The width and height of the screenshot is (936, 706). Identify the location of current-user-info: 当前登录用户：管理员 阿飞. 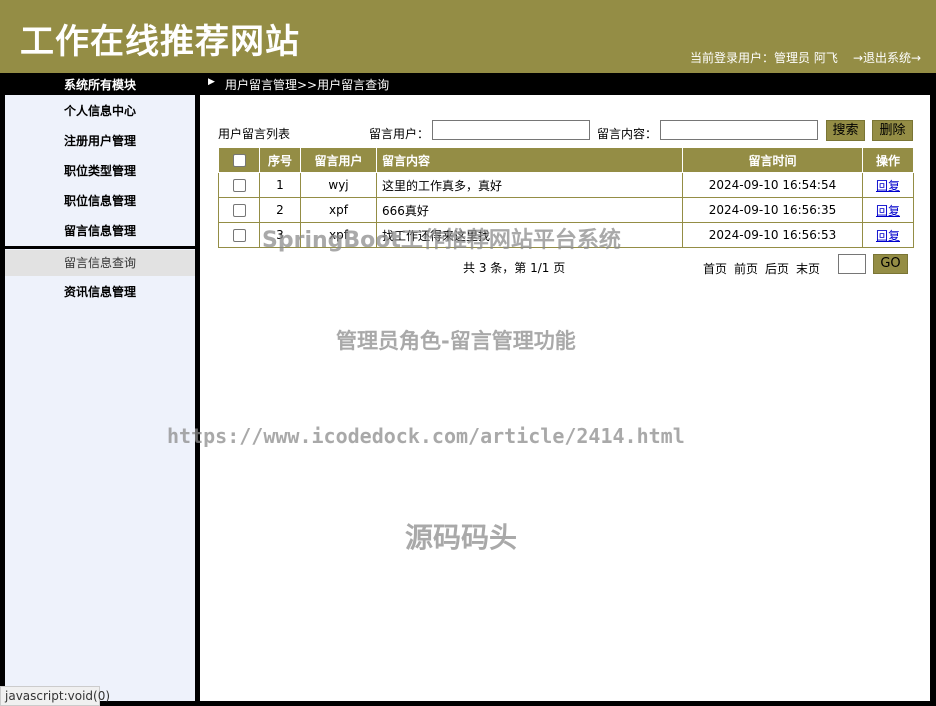
(764, 58).